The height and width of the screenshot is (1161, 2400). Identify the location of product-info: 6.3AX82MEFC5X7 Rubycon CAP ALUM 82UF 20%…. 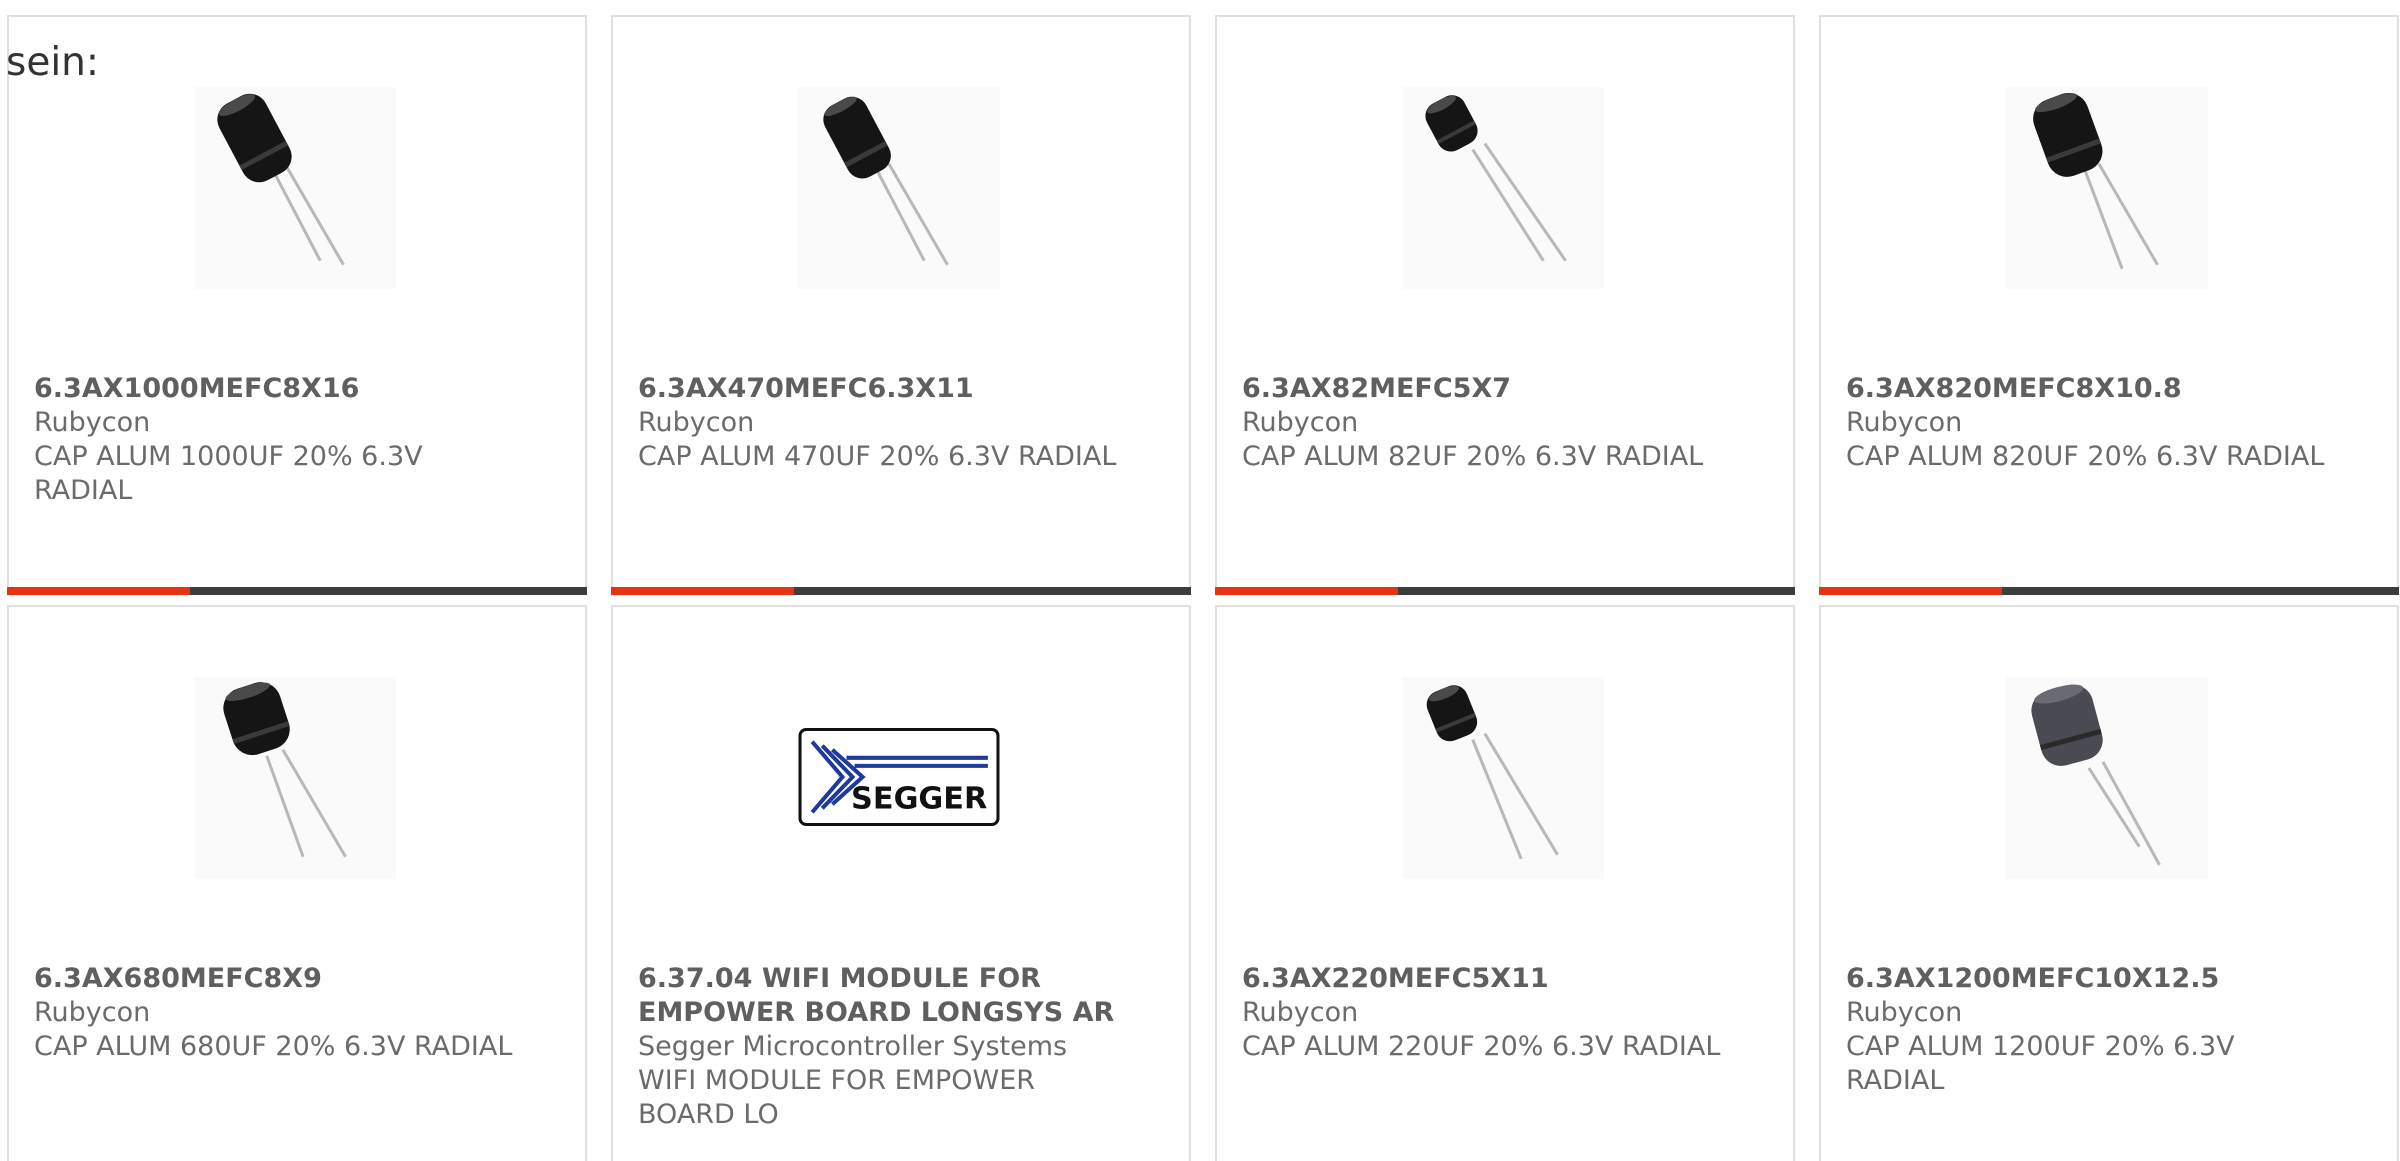
(1482, 423).